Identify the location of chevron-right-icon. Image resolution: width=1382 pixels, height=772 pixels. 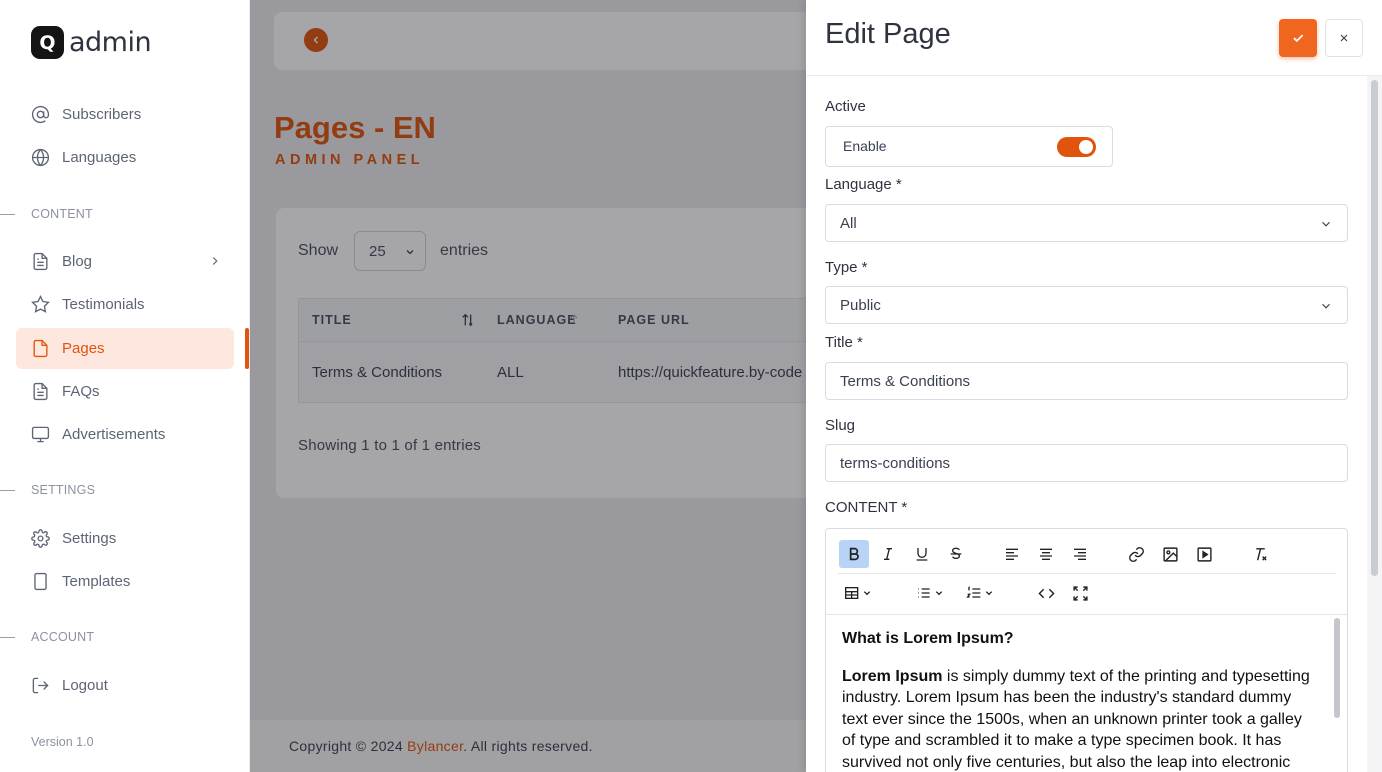
(215, 261).